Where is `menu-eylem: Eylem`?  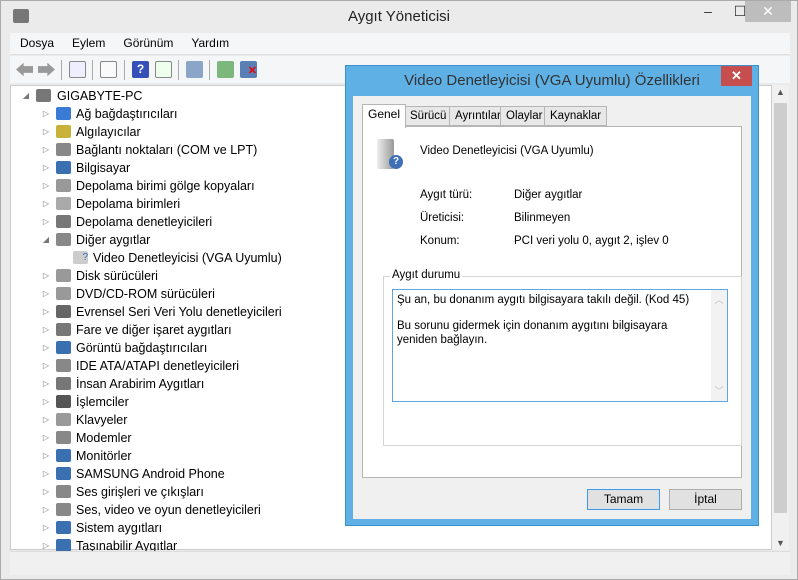
menu-eylem: Eylem is located at coordinates (87, 41).